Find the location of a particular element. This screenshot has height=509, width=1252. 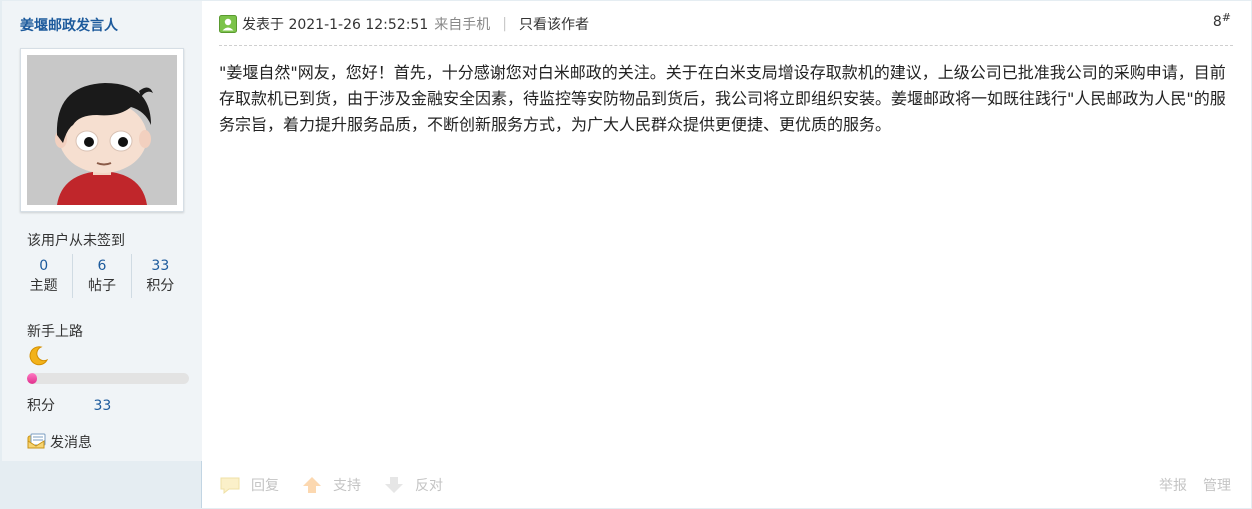

author-name-link: 姜堰邮政发言人 is located at coordinates (69, 25).